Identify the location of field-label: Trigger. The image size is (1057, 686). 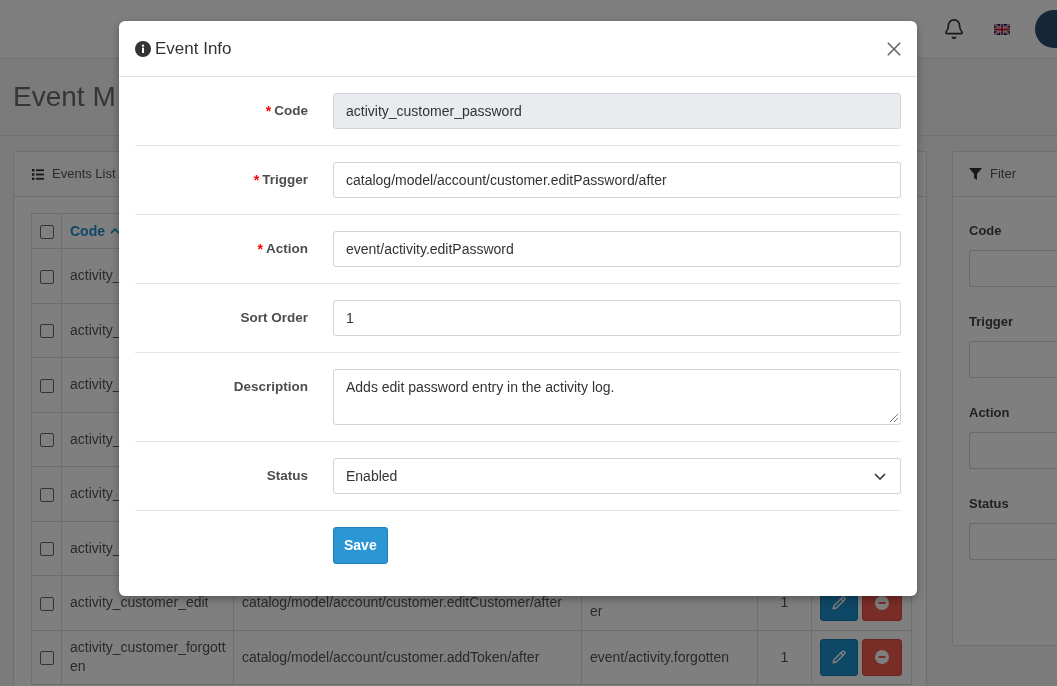
(285, 179).